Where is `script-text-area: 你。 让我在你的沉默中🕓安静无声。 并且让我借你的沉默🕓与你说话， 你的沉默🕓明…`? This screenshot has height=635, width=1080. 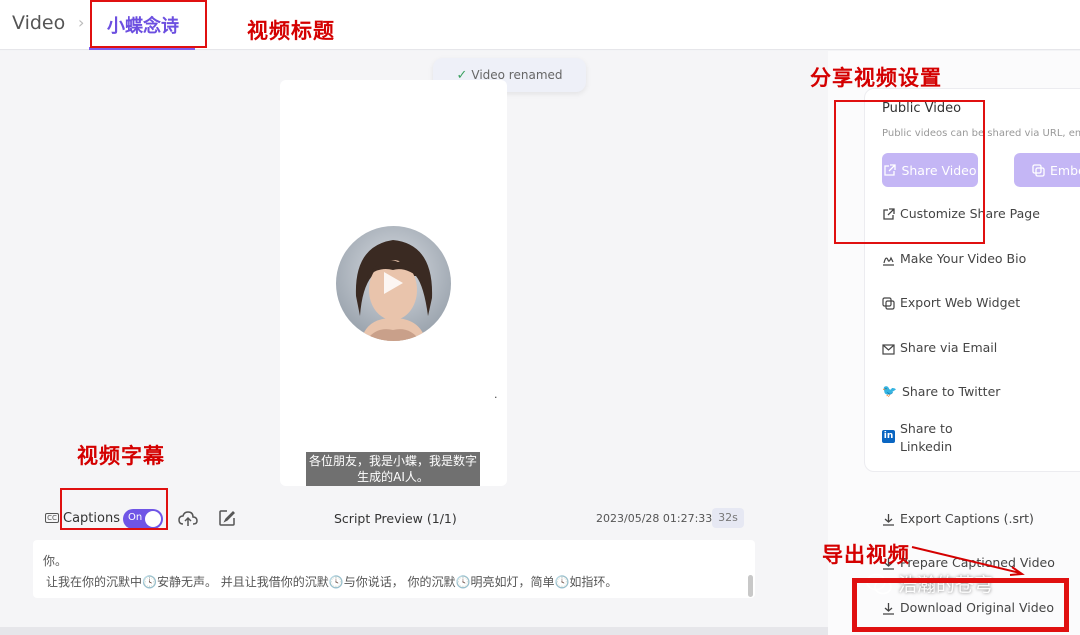
script-text-area: 你。 让我在你的沉默中🕓安静无声。 并且让我借你的沉默🕓与你说话， 你的沉默🕓明… is located at coordinates (394, 569).